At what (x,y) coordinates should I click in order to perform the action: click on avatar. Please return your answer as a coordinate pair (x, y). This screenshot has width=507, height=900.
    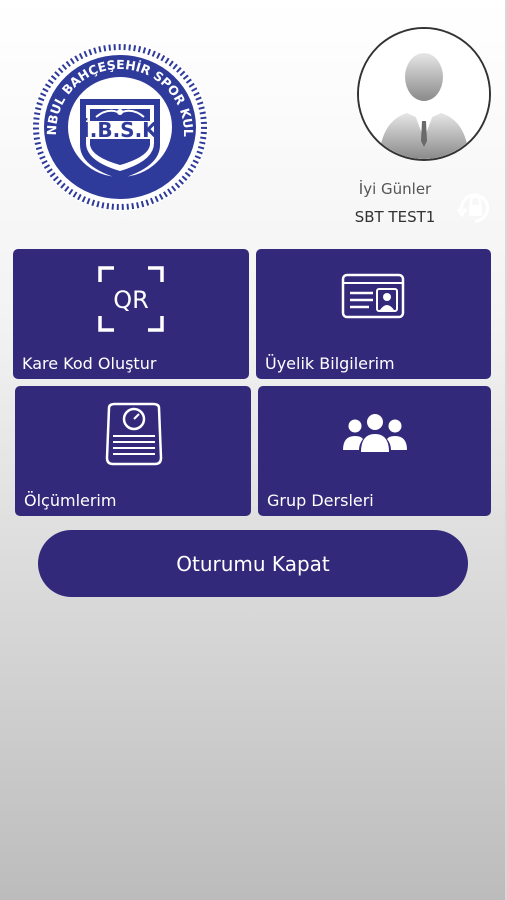
    Looking at the image, I should click on (424, 94).